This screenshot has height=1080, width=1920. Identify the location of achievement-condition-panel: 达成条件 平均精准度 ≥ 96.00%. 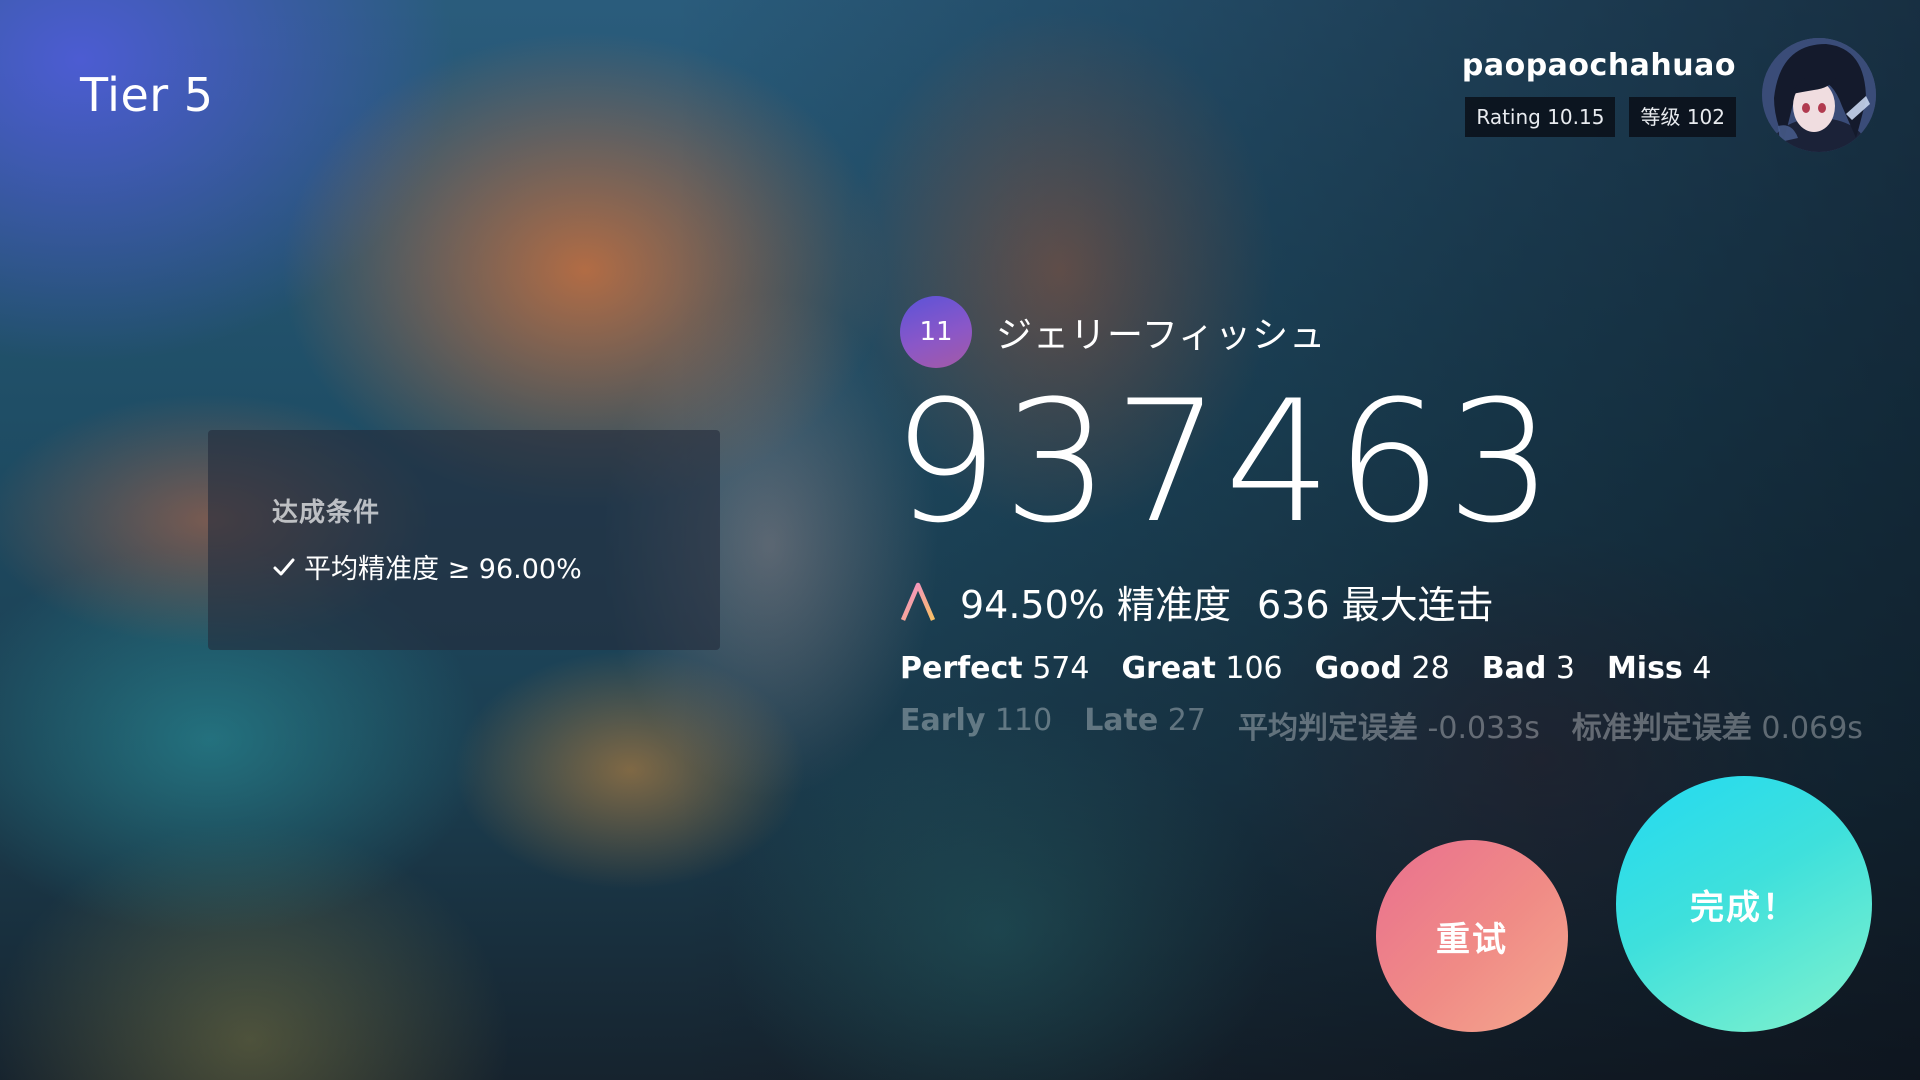
(464, 540).